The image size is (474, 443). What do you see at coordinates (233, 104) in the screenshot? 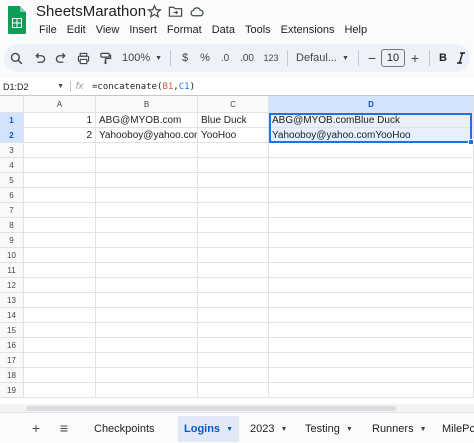
I see `column-header-c: C` at bounding box center [233, 104].